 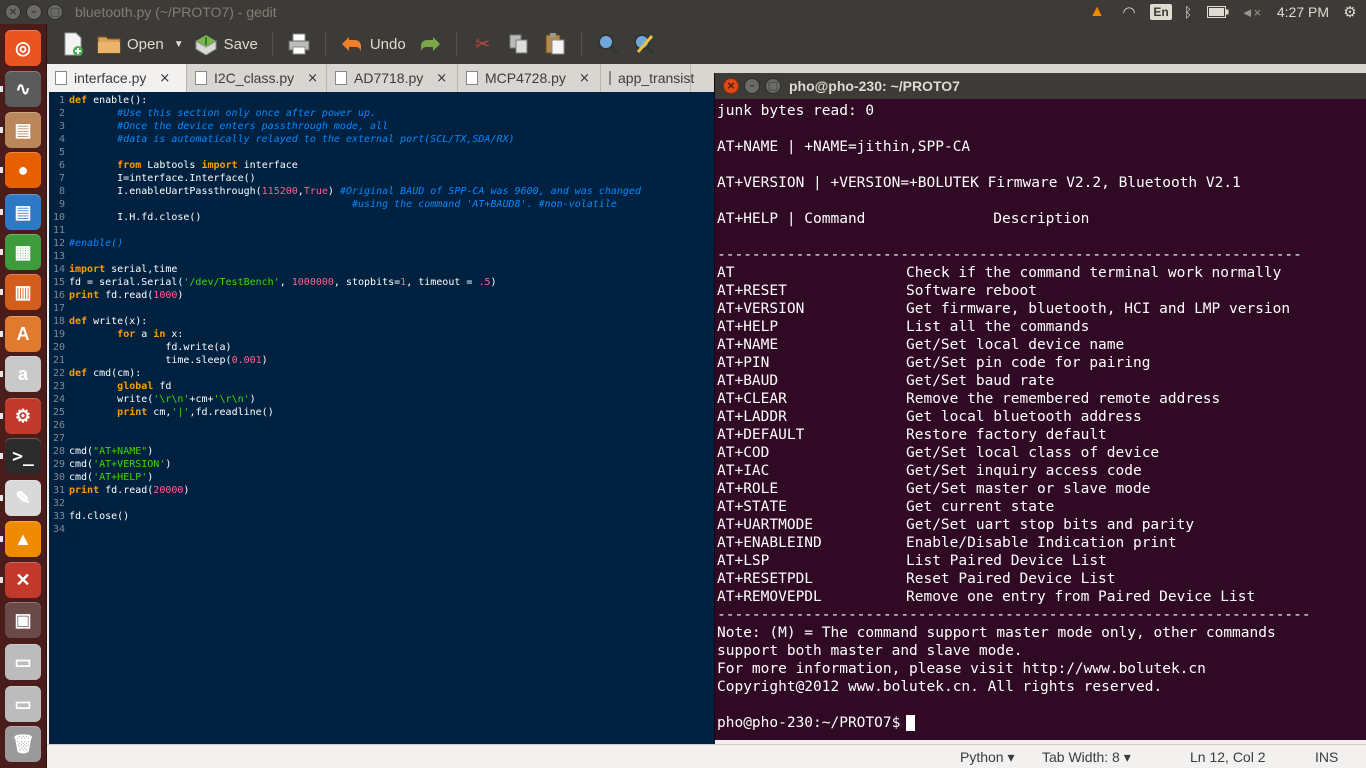 What do you see at coordinates (58, 373) in the screenshot?
I see `line-number: 22` at bounding box center [58, 373].